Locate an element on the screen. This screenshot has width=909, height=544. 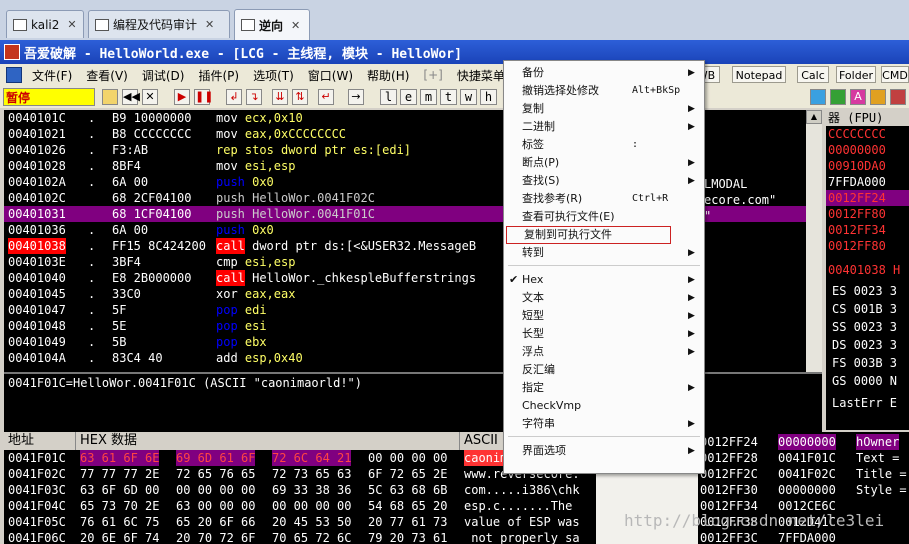
context-menu-item: 备份 ▶ is located at coordinates (604, 73).